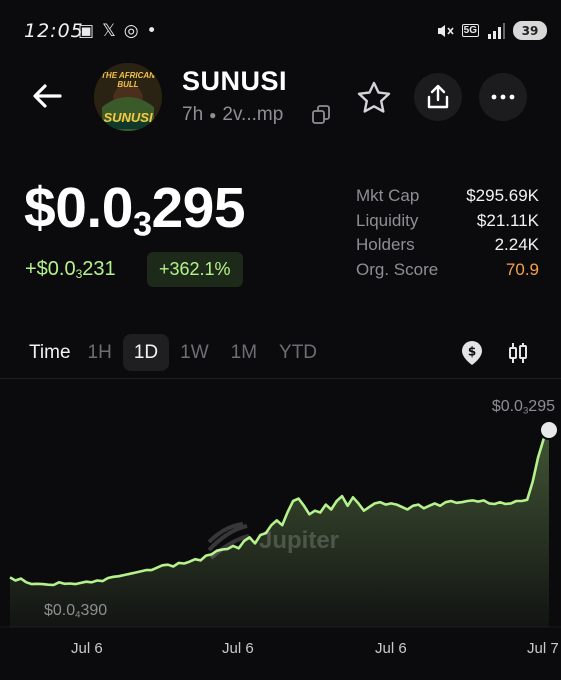 This screenshot has width=561, height=680. What do you see at coordinates (523, 407) in the screenshot?
I see `chart-high-label: $0.03295` at bounding box center [523, 407].